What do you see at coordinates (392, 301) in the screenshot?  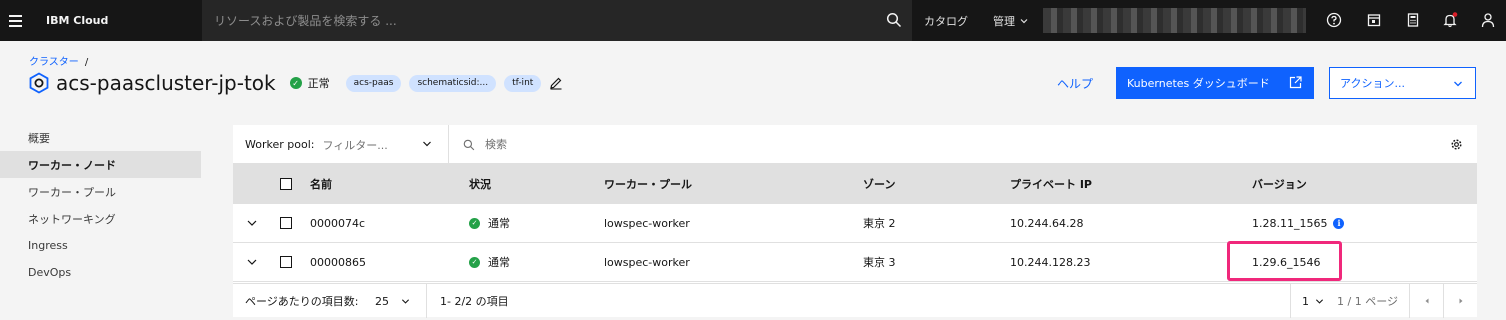 I see `per-page-select: 25` at bounding box center [392, 301].